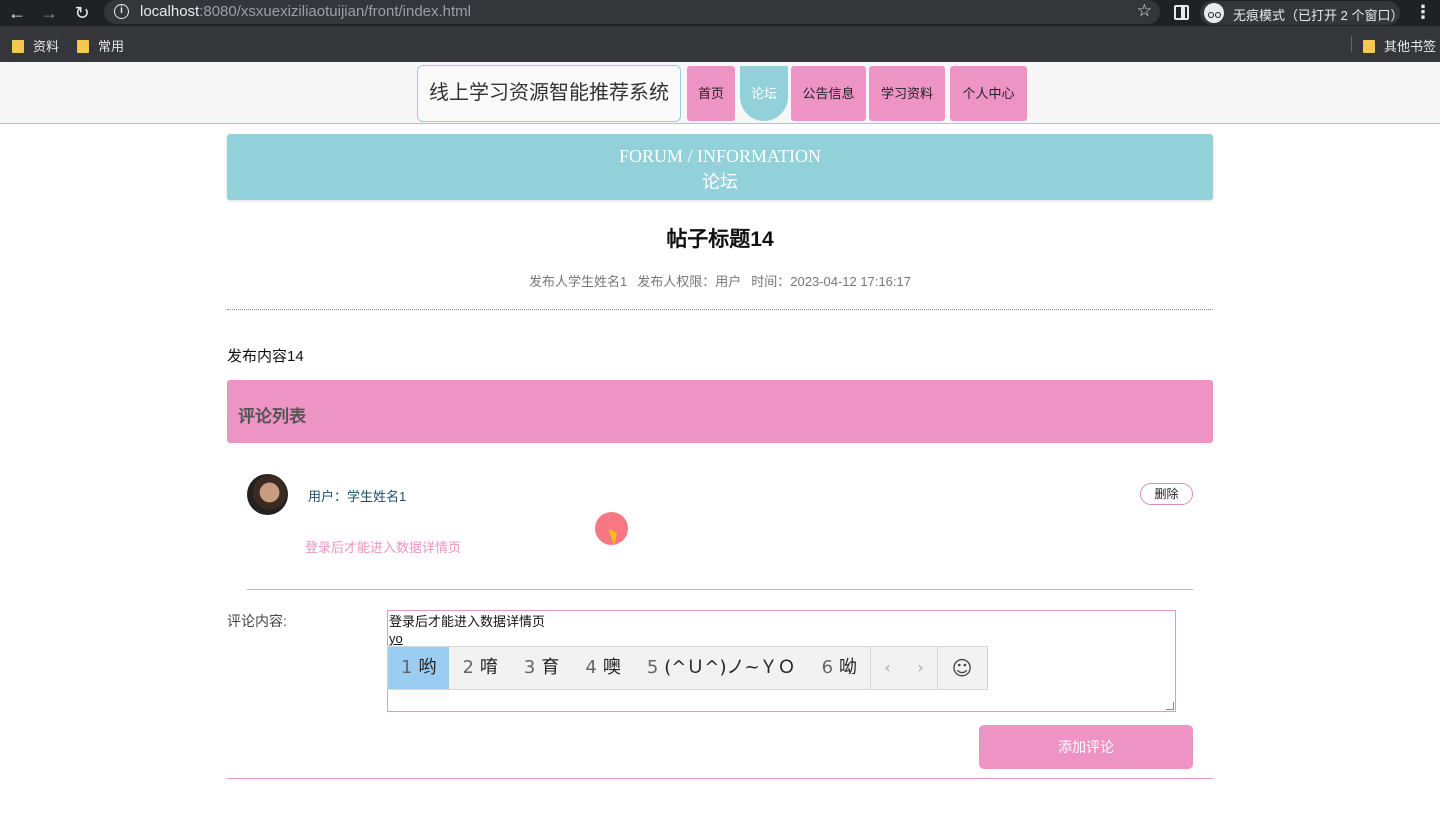  What do you see at coordinates (720, 411) in the screenshot?
I see `comment-list-header: 评论列表` at bounding box center [720, 411].